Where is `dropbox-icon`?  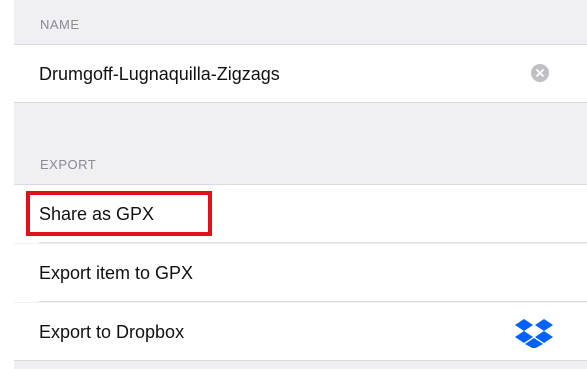
dropbox-icon is located at coordinates (534, 333).